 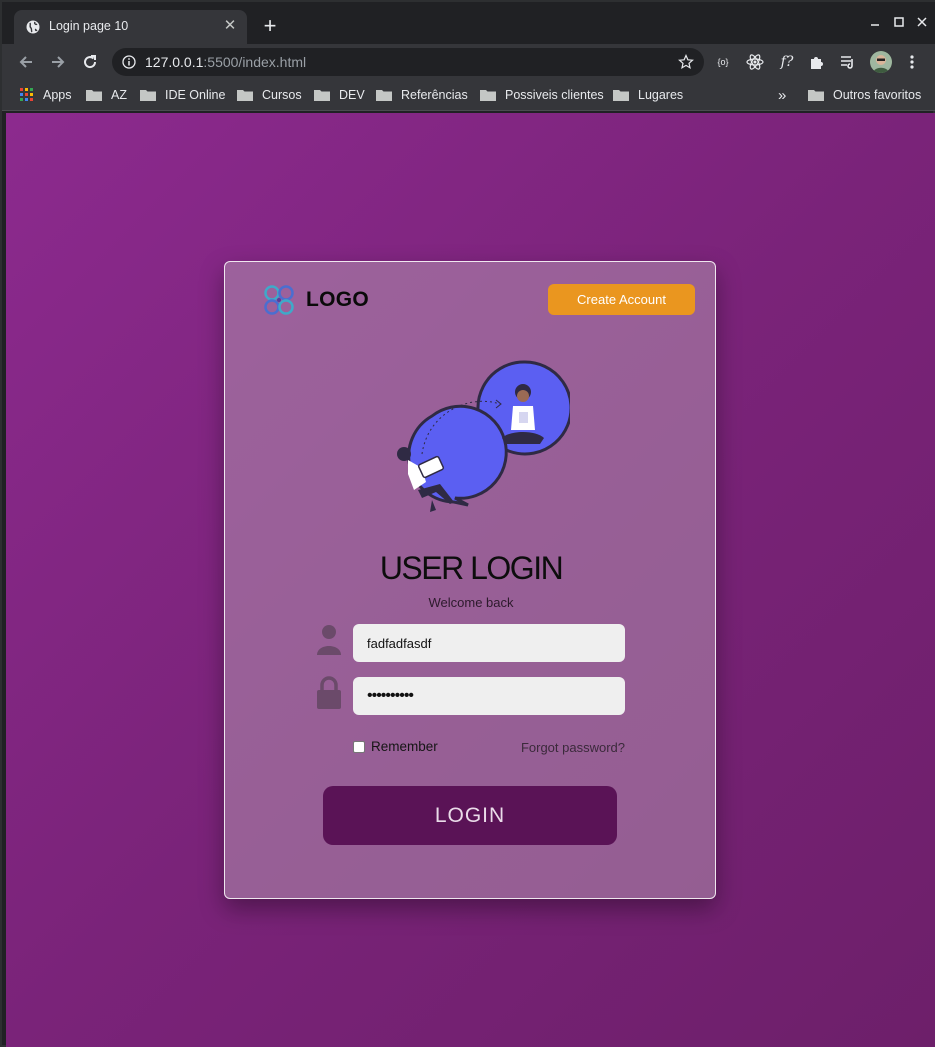 I want to click on page-title: USER LOGIN, so click(x=471, y=568).